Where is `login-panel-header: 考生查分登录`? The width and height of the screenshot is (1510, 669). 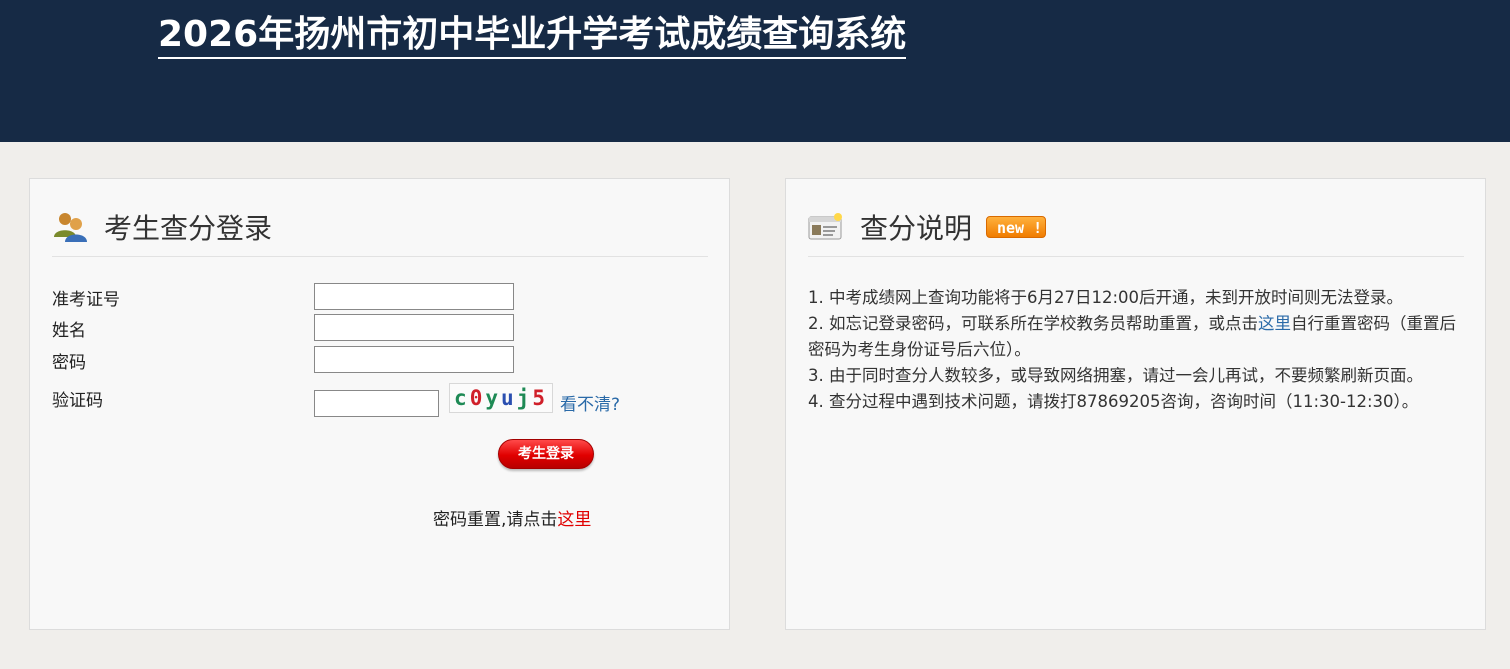
login-panel-header: 考生查分登录 is located at coordinates (380, 231).